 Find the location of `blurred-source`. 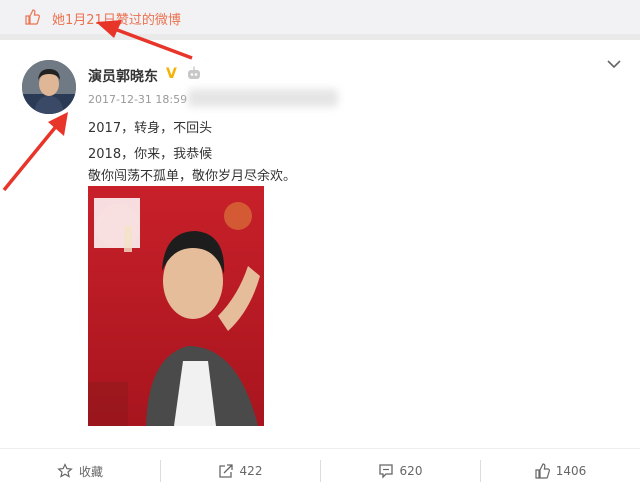

blurred-source is located at coordinates (263, 98).